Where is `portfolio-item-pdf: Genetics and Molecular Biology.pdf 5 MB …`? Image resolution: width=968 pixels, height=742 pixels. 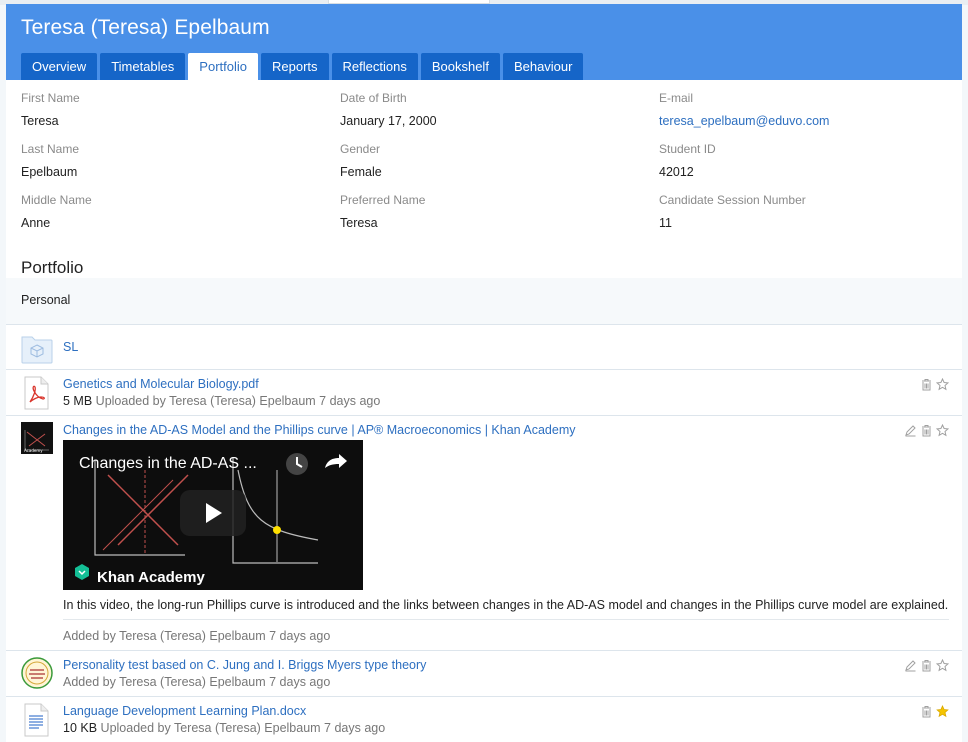
portfolio-item-pdf: Genetics and Molecular Biology.pdf 5 MB … is located at coordinates (484, 393).